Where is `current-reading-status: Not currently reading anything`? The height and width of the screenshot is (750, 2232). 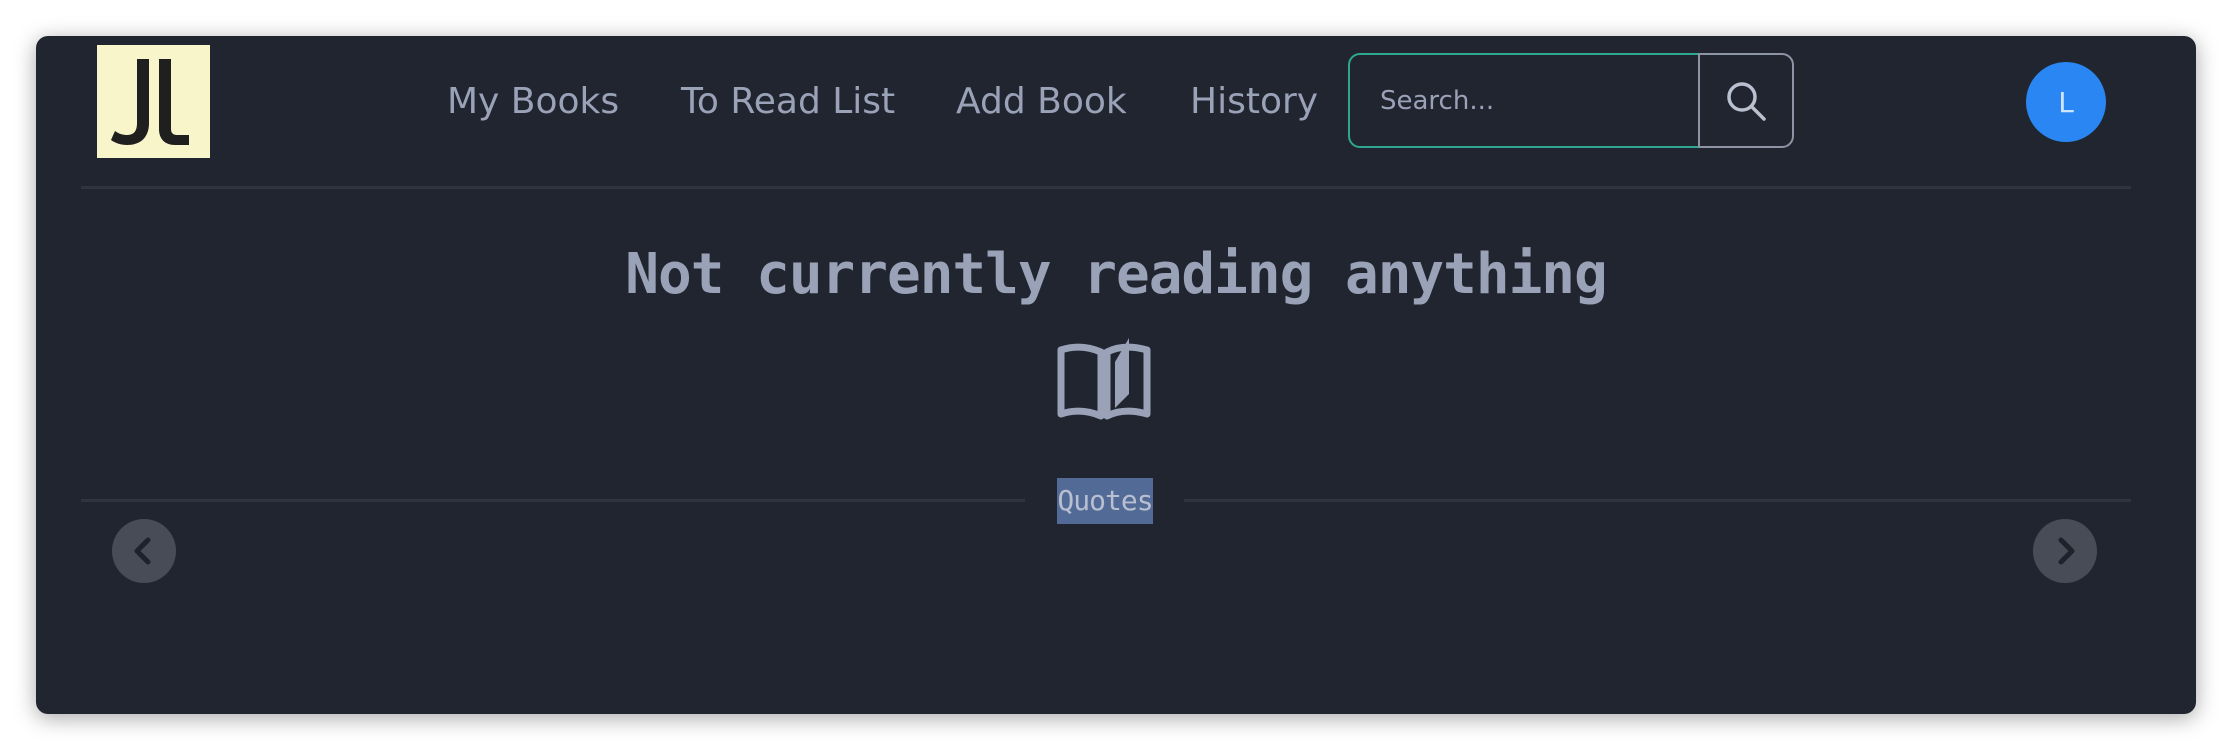 current-reading-status: Not currently reading anything is located at coordinates (1116, 274).